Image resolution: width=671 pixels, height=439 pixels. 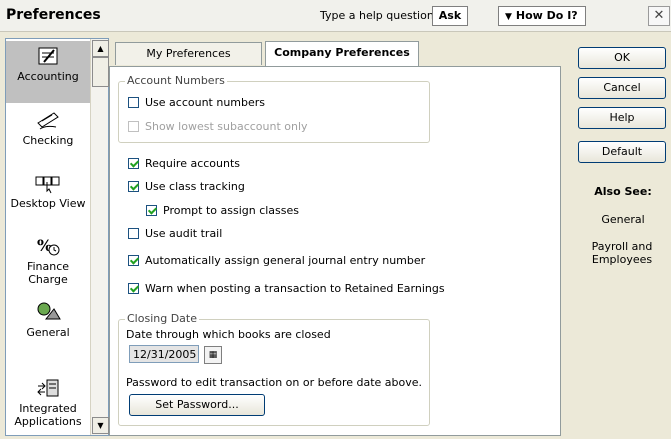 I want to click on account-numbers-legend: Account Numbers, so click(x=176, y=80).